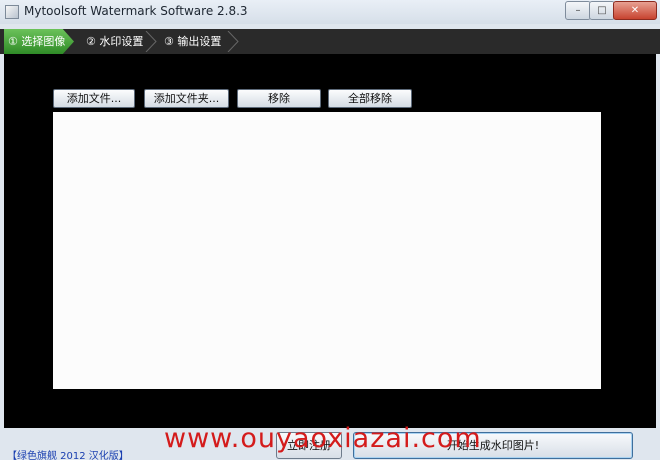 The image size is (660, 460). I want to click on remove-button: 移除, so click(279, 98).